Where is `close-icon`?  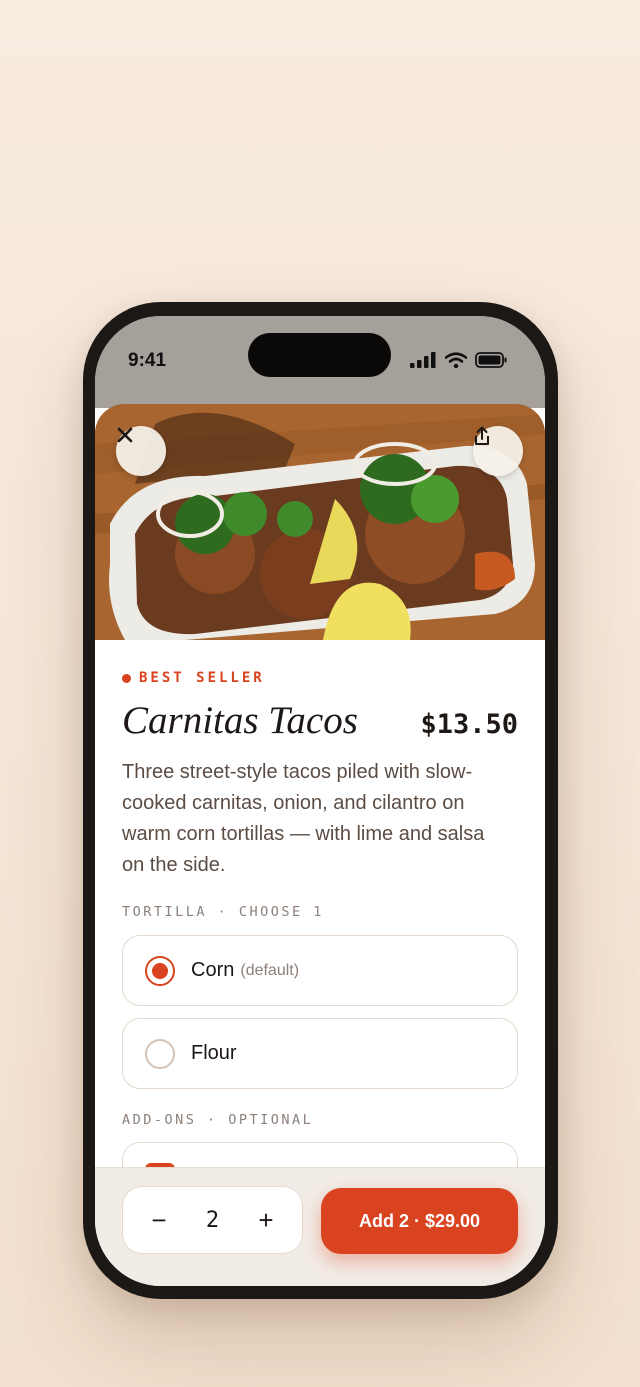 close-icon is located at coordinates (125, 435).